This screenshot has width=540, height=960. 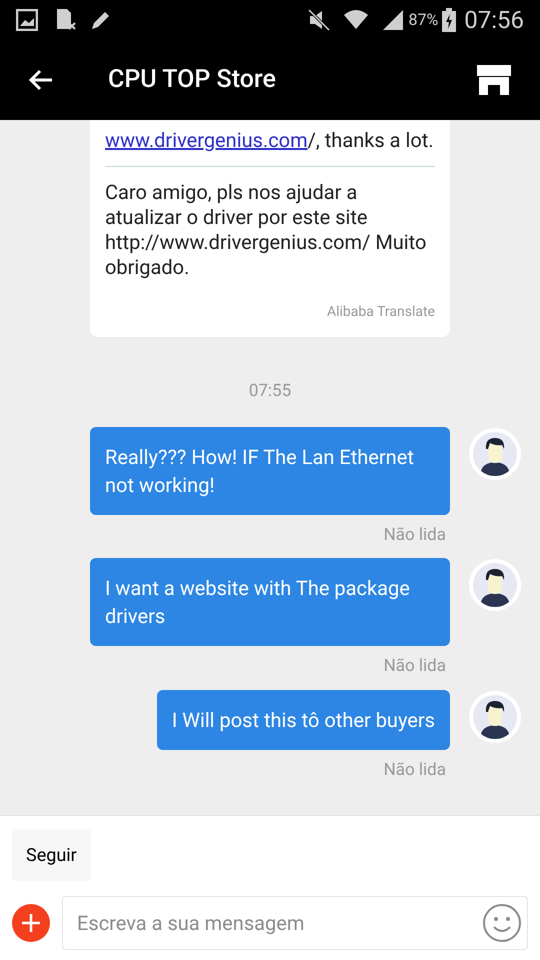 What do you see at coordinates (27, 20) in the screenshot?
I see `image-icon` at bounding box center [27, 20].